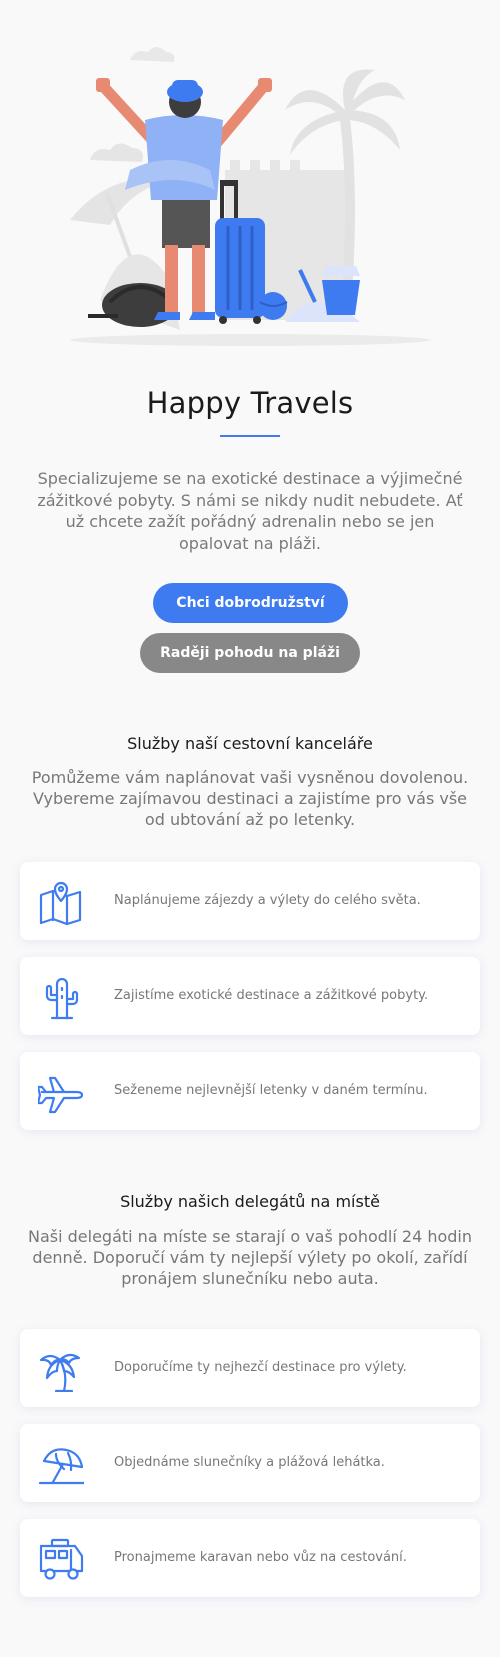 Image resolution: width=500 pixels, height=1657 pixels. I want to click on traveler-illustration, so click(250, 196).